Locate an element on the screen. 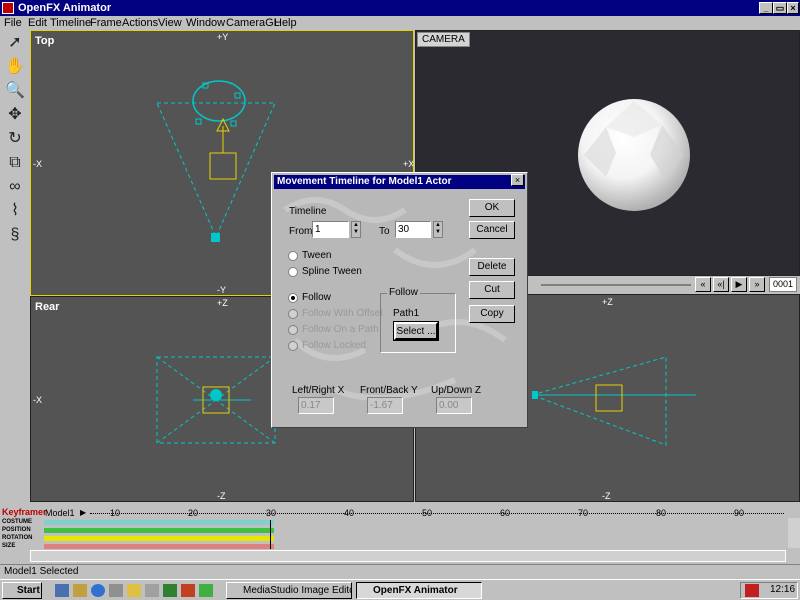 The width and height of the screenshot is (800, 600). left-right-field: 0.17 is located at coordinates (316, 405).